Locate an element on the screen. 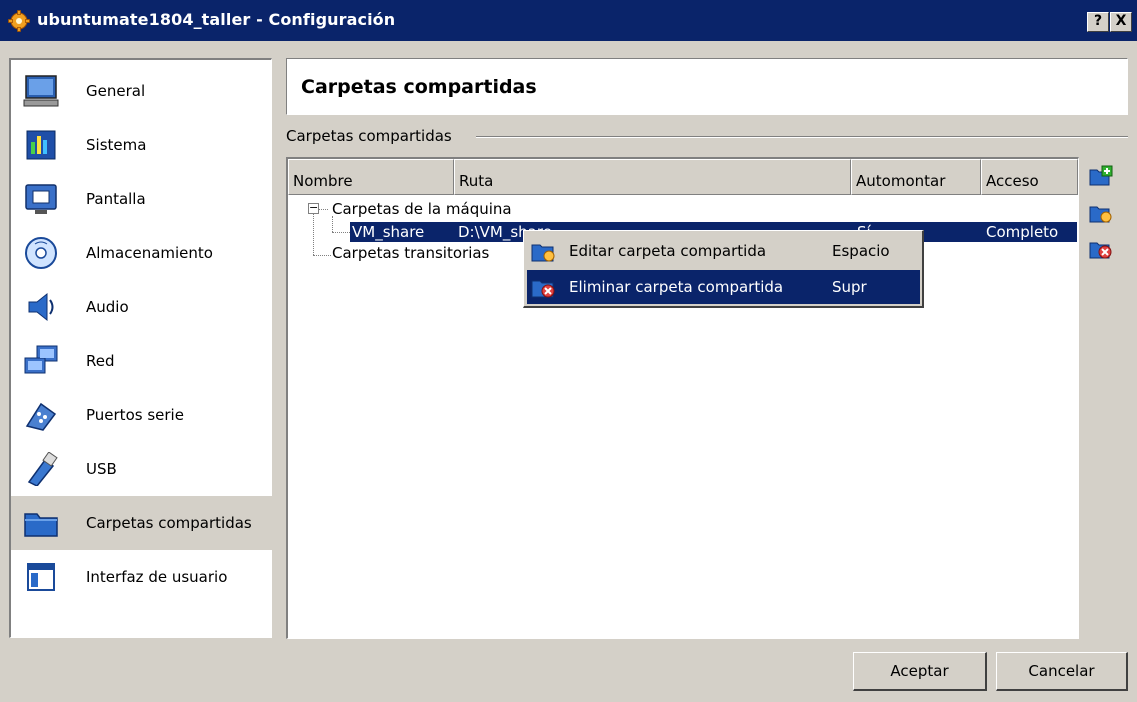 The width and height of the screenshot is (1137, 702). column-header-ruta: Ruta is located at coordinates (652, 177).